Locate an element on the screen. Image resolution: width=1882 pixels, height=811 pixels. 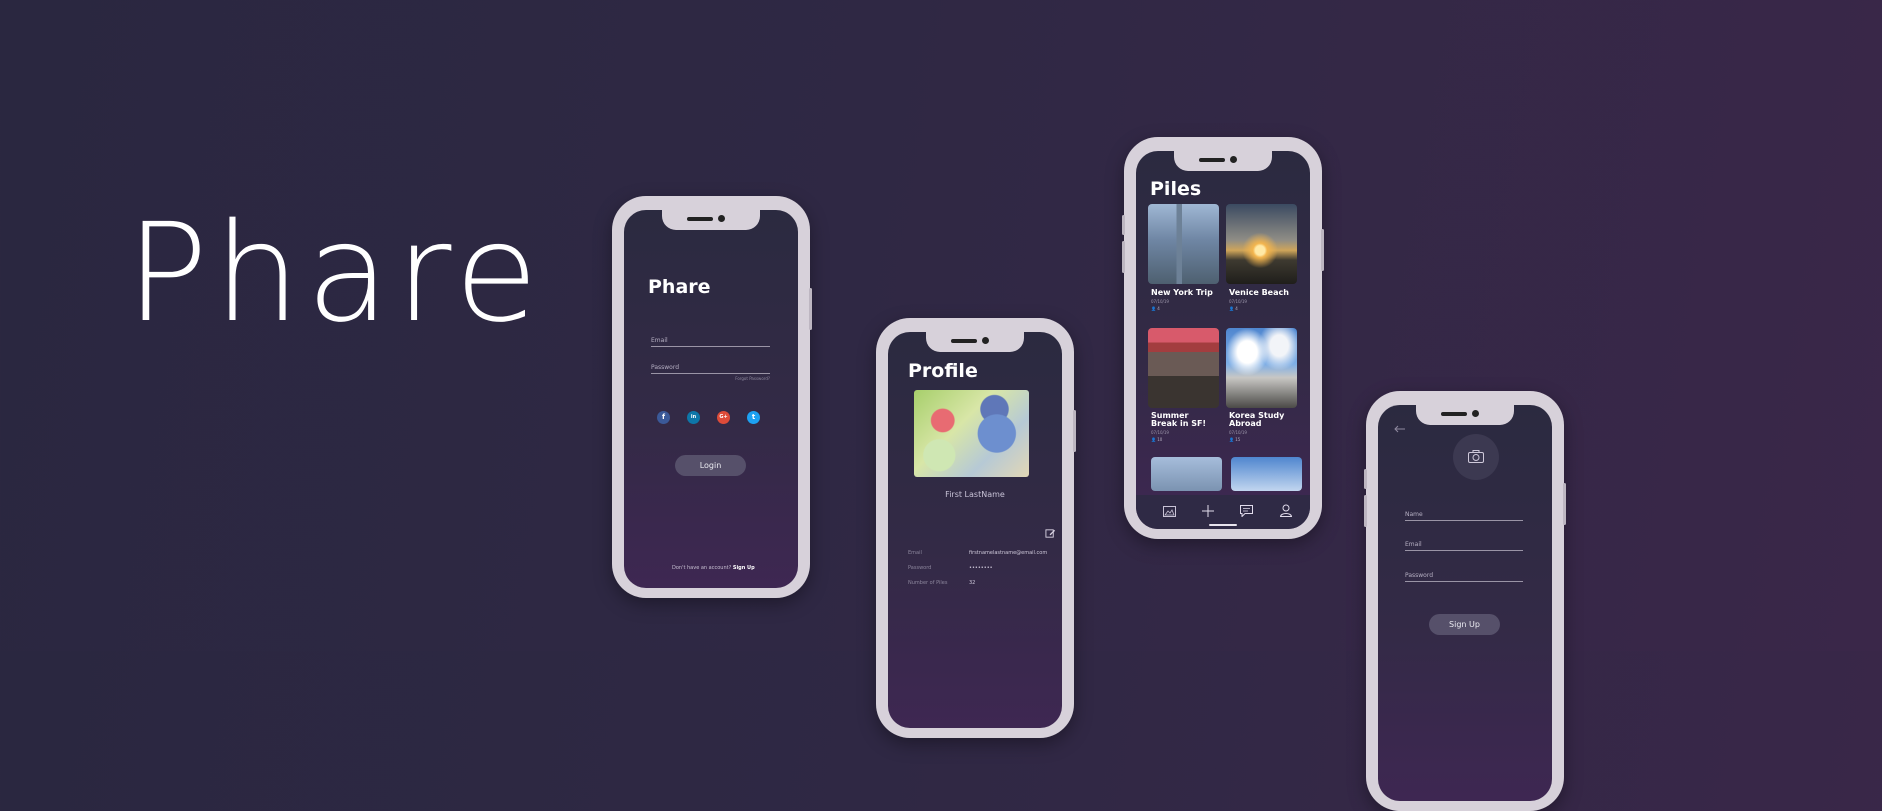
login-button: Login is located at coordinates (710, 465).